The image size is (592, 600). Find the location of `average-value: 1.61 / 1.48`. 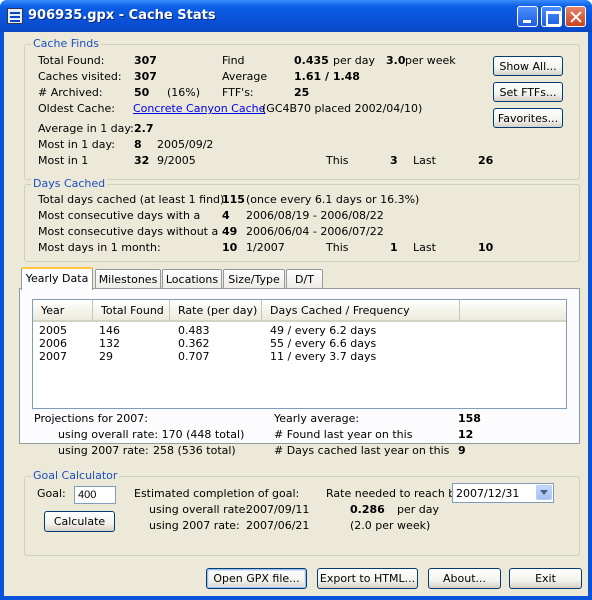

average-value: 1.61 / 1.48 is located at coordinates (327, 76).